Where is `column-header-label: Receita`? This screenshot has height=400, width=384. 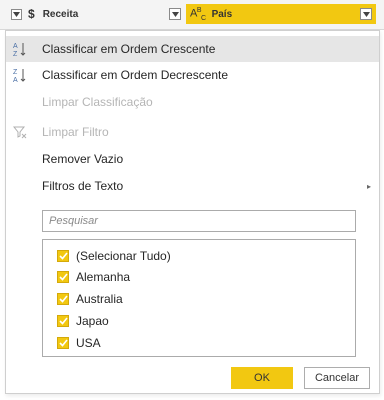
column-header-label: Receita is located at coordinates (60, 14).